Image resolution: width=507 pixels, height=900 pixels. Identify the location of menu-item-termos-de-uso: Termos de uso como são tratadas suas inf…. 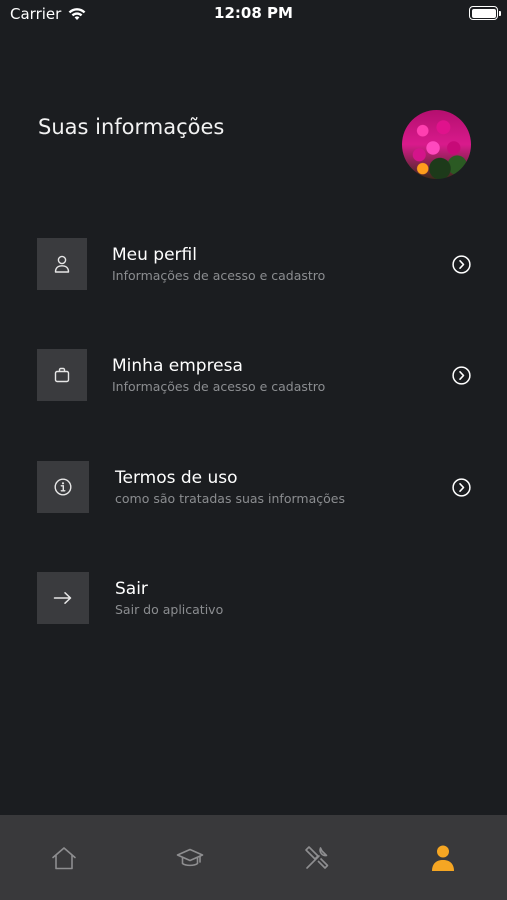
(257, 487).